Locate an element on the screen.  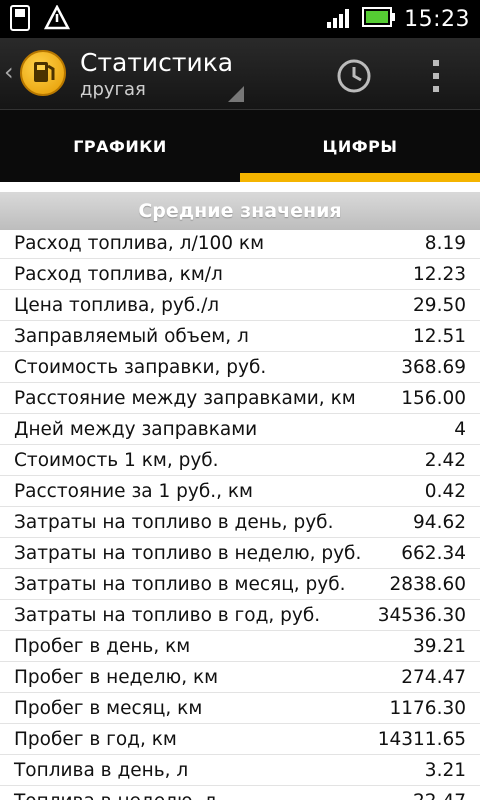
stat-row: Стоимость 1 км, руб. 2.42 is located at coordinates (240, 460).